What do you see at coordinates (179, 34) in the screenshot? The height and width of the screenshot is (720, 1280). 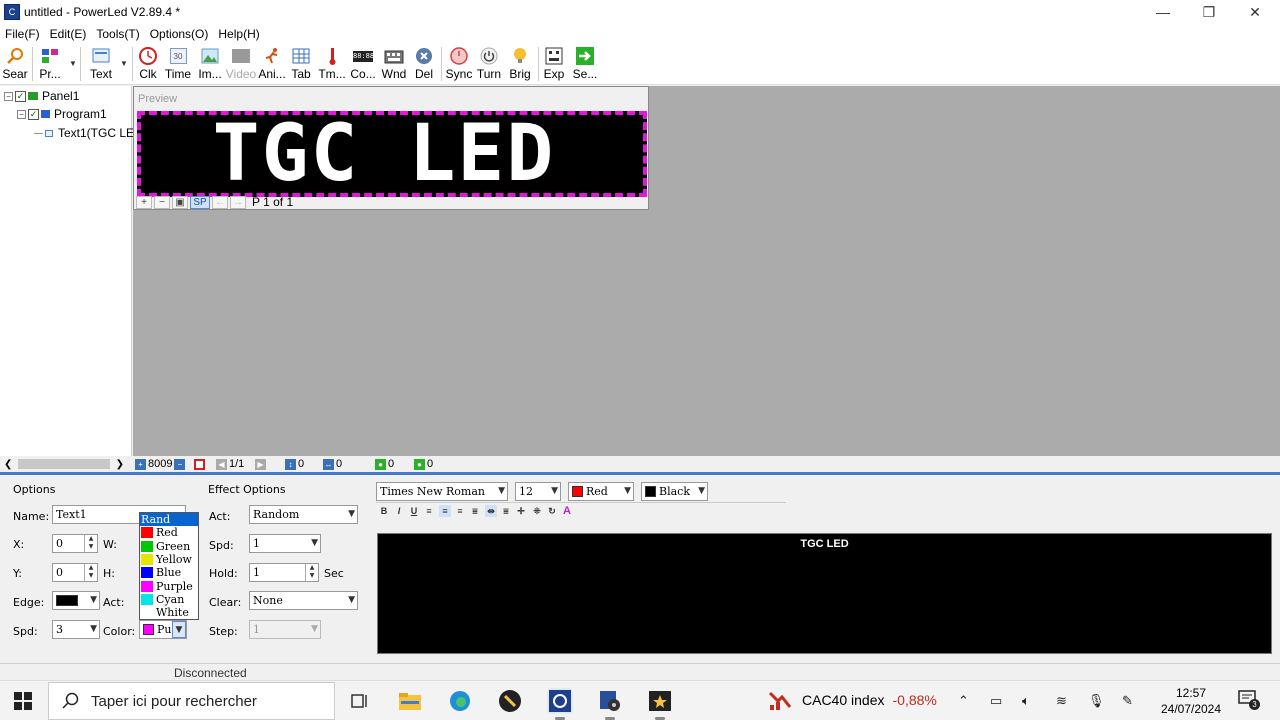 I see `menu-options: Options(O)` at bounding box center [179, 34].